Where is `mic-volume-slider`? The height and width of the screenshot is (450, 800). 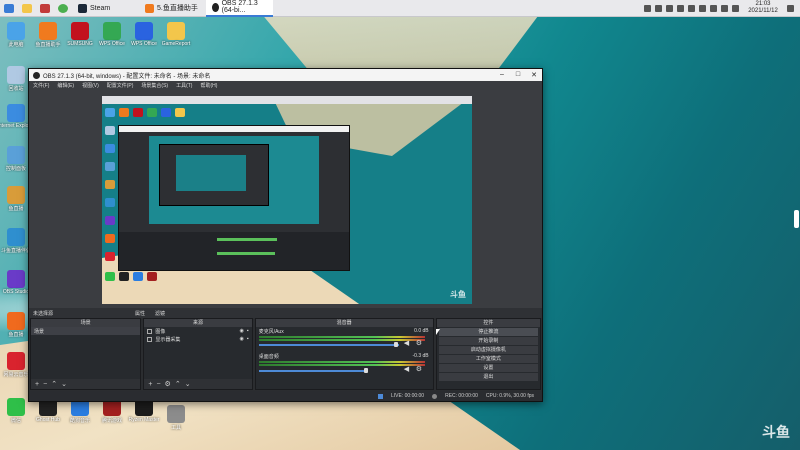 mic-volume-slider is located at coordinates (328, 345).